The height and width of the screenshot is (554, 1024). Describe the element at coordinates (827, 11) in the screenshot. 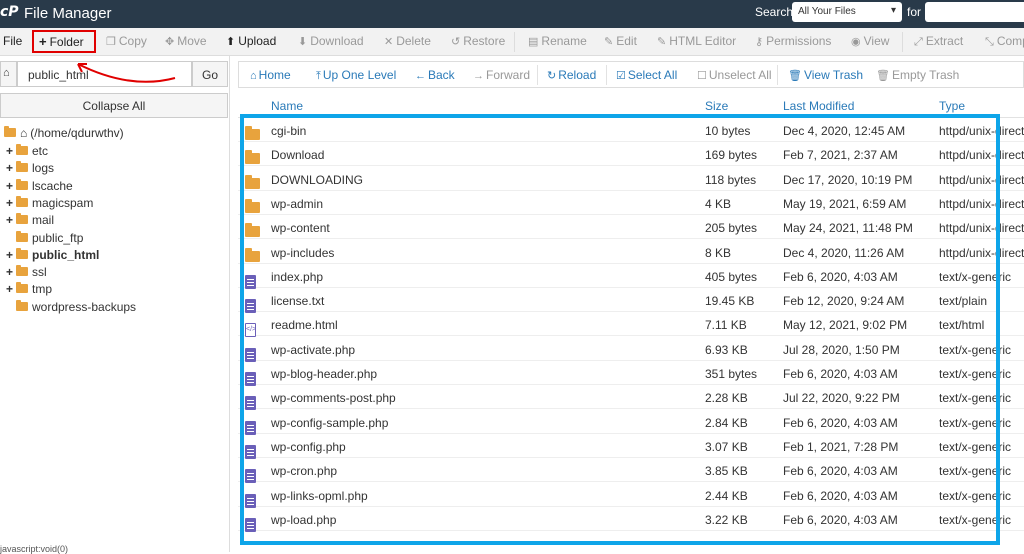

I see `search-scope-value: All Your Files` at that location.